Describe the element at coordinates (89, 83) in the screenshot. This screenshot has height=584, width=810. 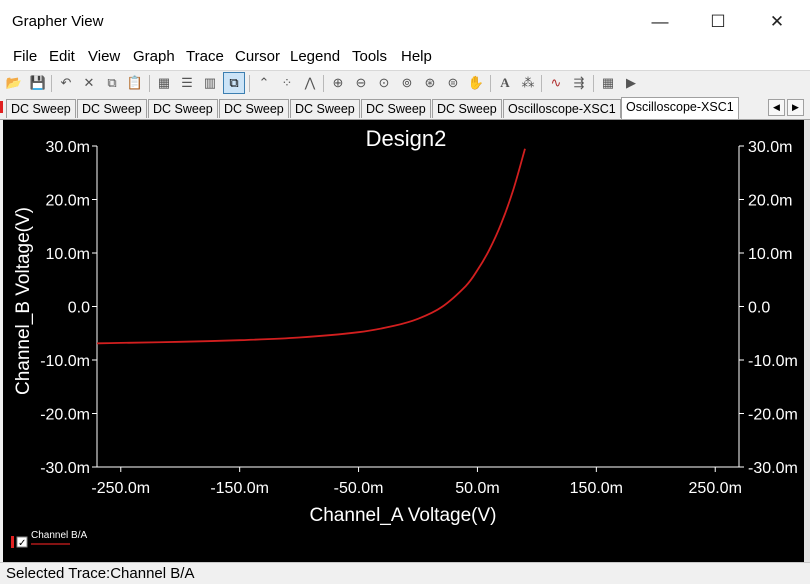
I see `delete-icon: ✕` at that location.